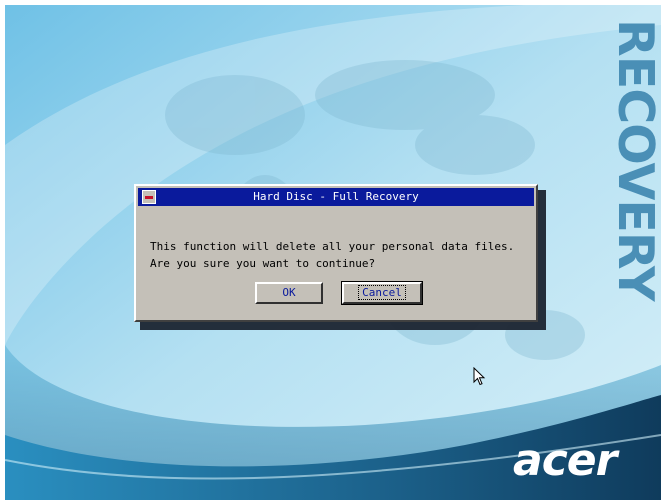  Describe the element at coordinates (479, 376) in the screenshot. I see `mouse-pointer-icon` at that location.